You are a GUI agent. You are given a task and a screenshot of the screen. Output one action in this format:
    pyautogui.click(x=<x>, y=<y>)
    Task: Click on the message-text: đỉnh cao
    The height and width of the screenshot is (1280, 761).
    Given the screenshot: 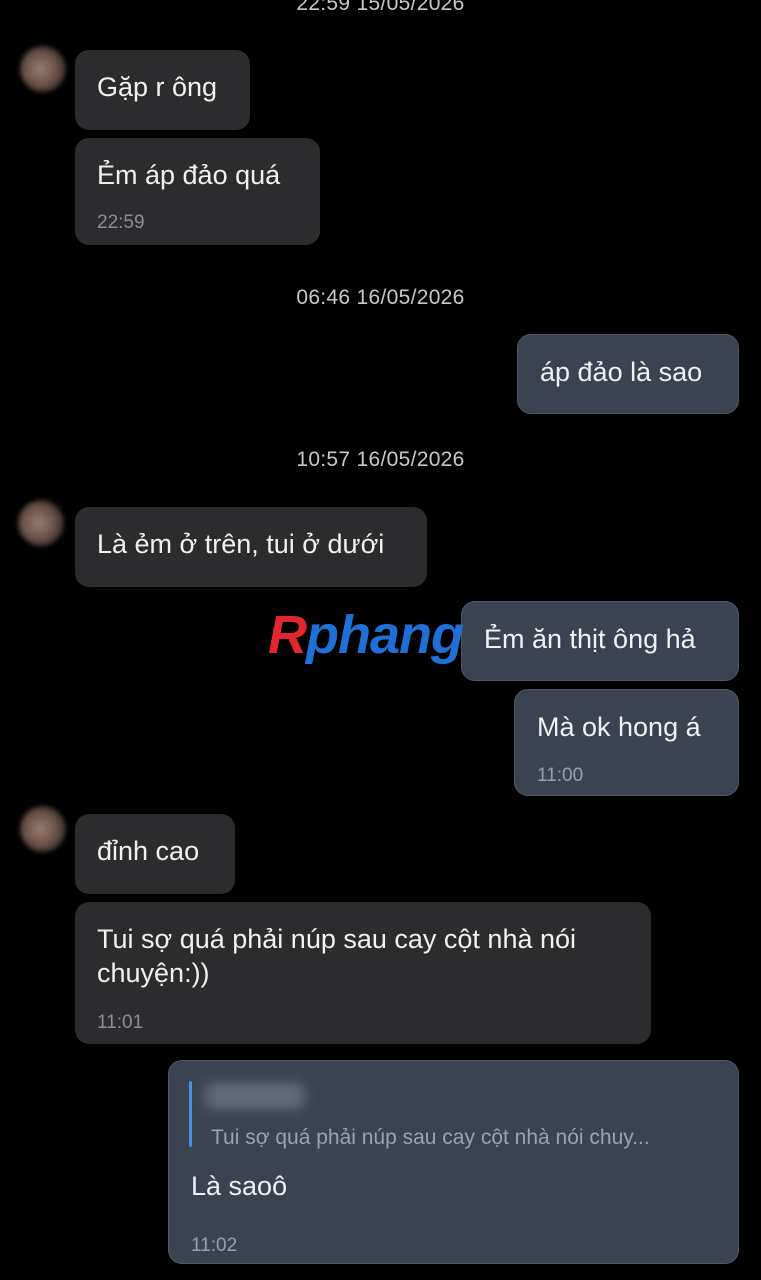 What is the action you would take?
    pyautogui.click(x=148, y=851)
    